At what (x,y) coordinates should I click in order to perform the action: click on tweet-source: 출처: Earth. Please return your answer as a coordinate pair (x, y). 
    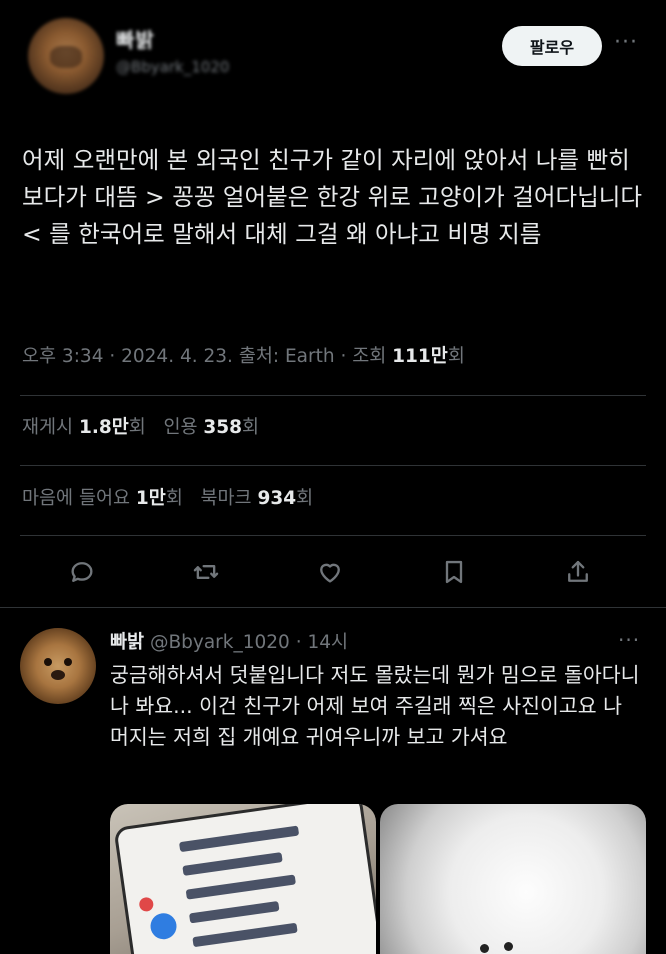
    Looking at the image, I should click on (286, 356).